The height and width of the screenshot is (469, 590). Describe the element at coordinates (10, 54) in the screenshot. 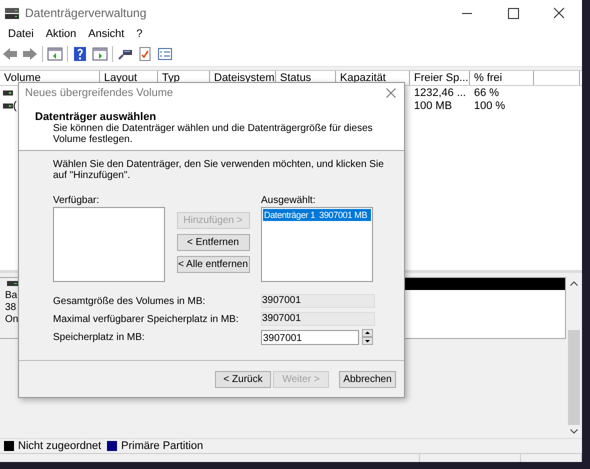

I see `back-arrow-icon` at that location.